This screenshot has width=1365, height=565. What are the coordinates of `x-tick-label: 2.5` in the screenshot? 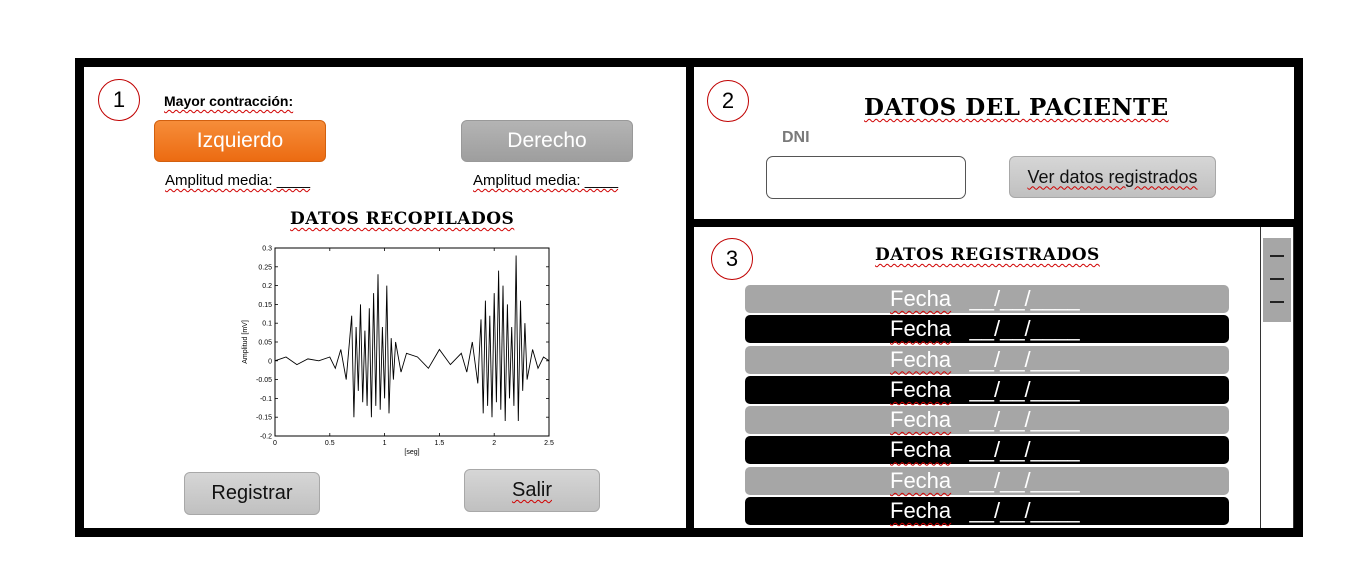 It's located at (549, 443).